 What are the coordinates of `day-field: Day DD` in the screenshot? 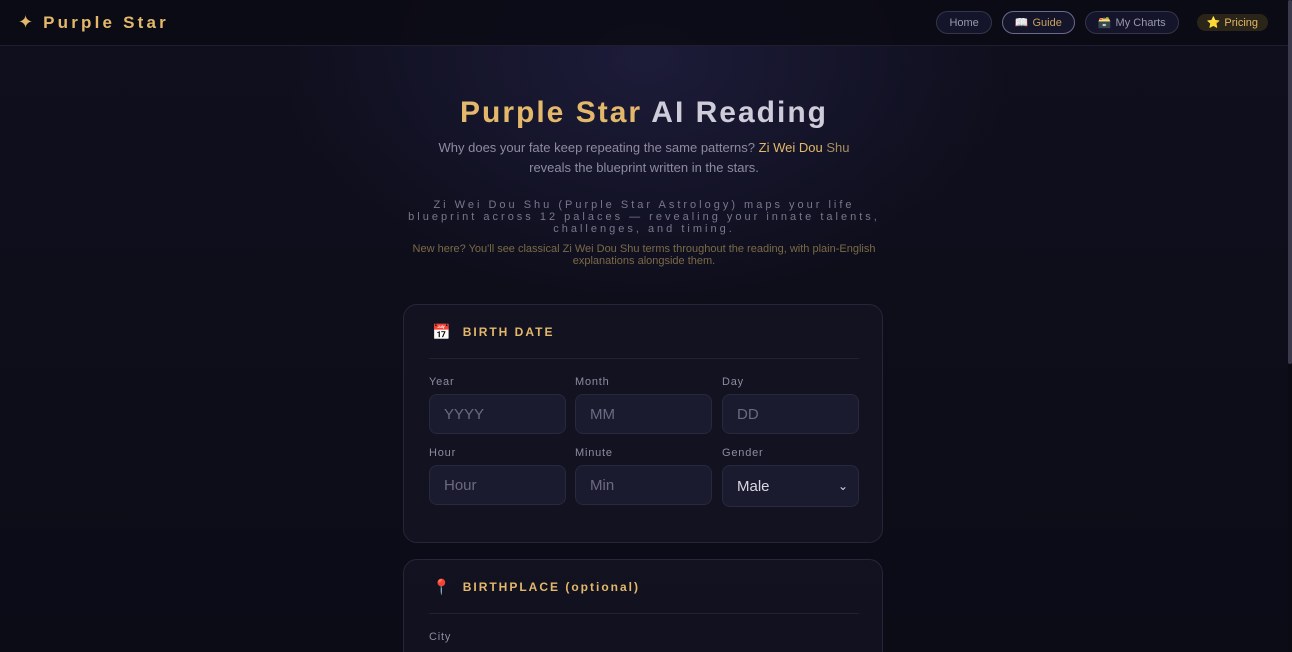 It's located at (790, 405).